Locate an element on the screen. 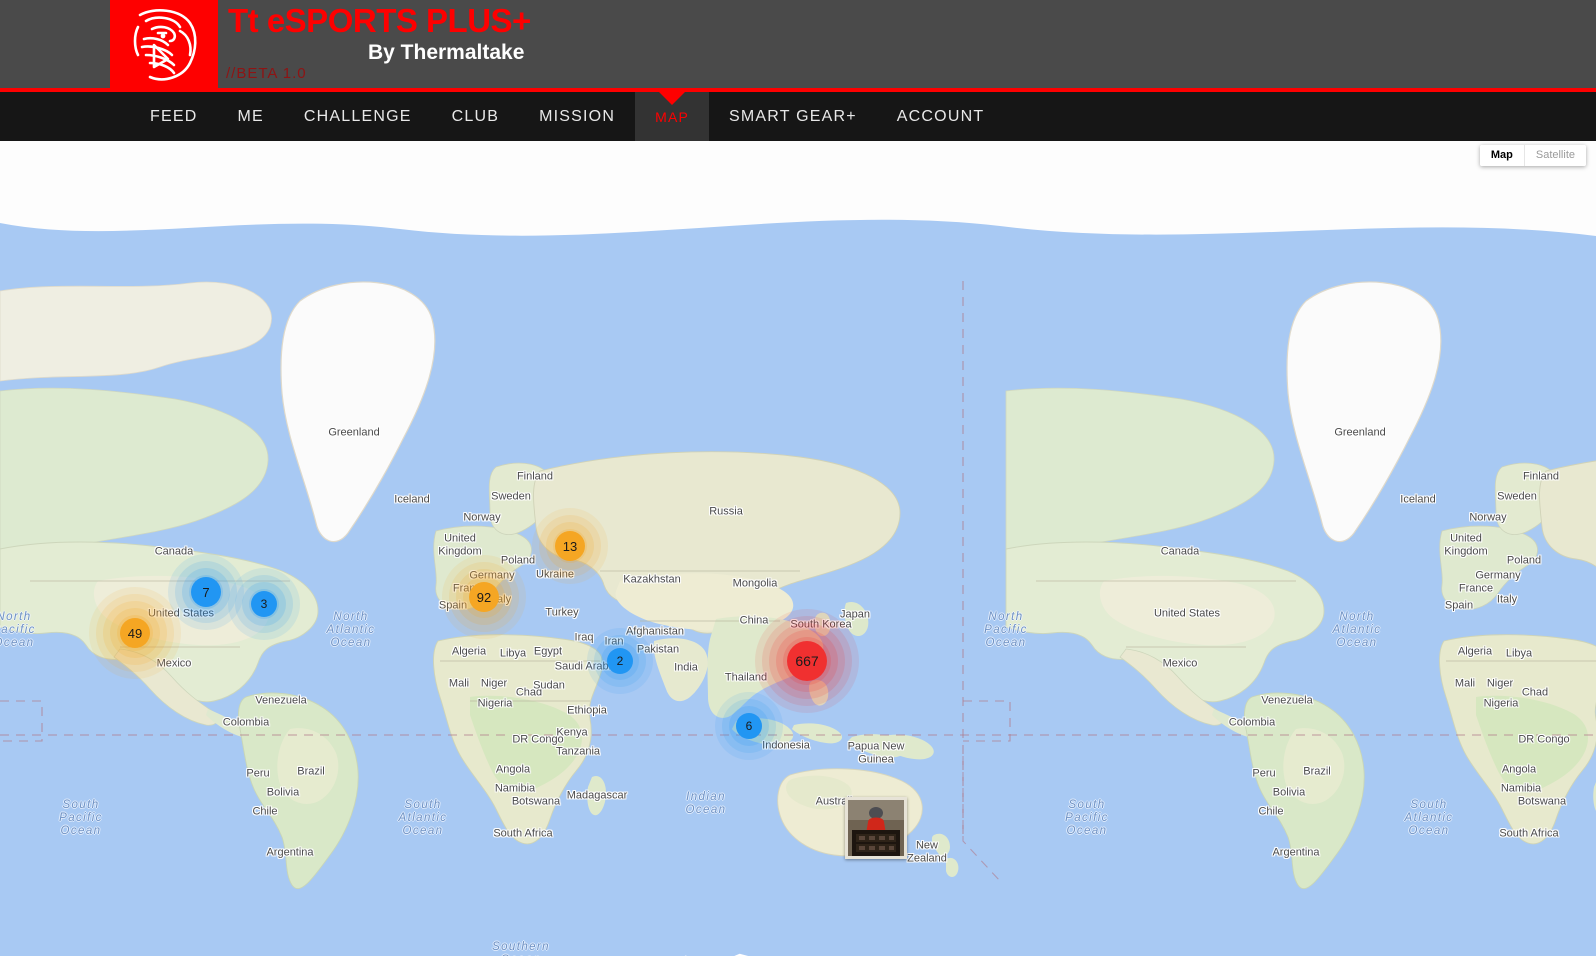  cluster-count-bubble: 7 is located at coordinates (206, 592).